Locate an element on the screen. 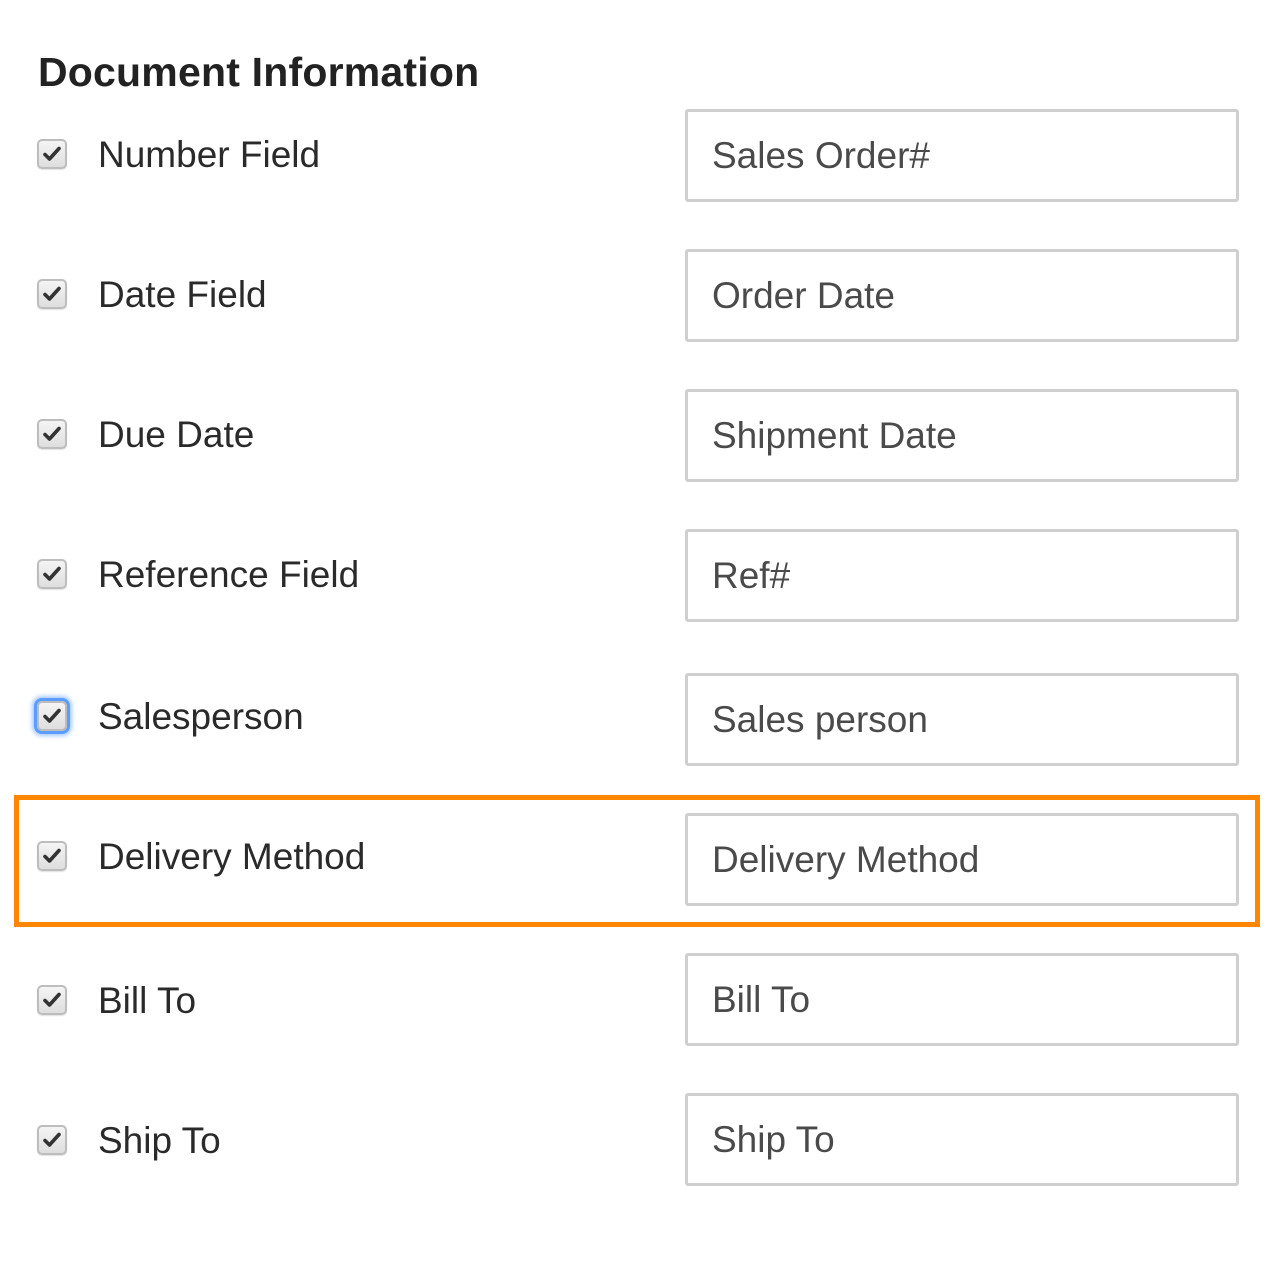  date-field-label: Date Field is located at coordinates (182, 294).